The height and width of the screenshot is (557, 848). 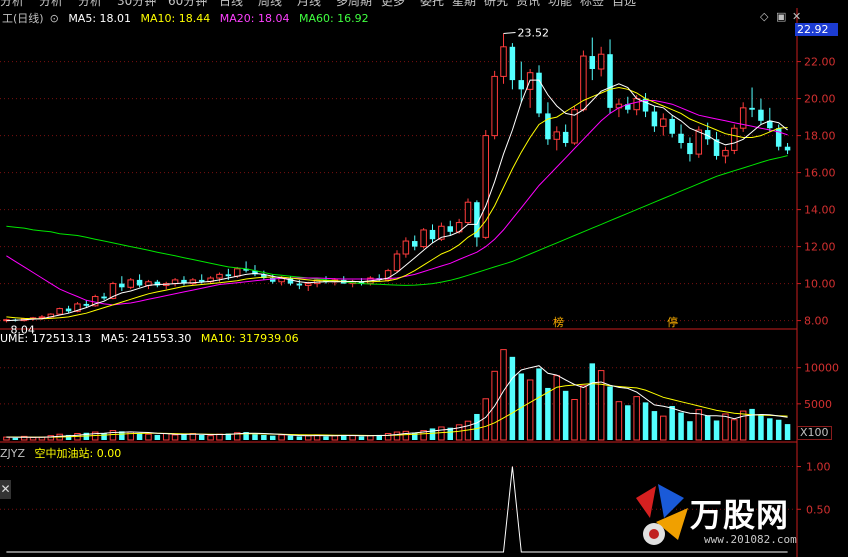 I want to click on top-menu-item: 资讯, so click(x=528, y=3).